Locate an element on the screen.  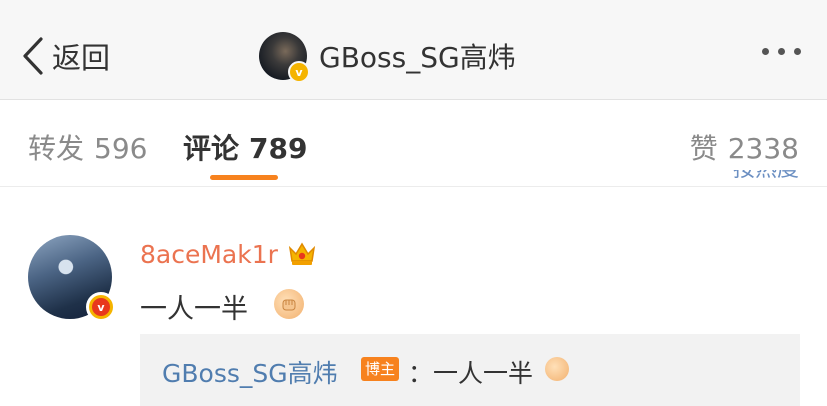
back-button: 返回 is located at coordinates (66, 56).